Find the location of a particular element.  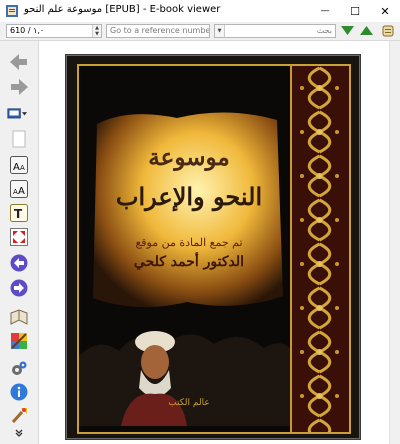

font-larger-button: AA is located at coordinates (19, 165).